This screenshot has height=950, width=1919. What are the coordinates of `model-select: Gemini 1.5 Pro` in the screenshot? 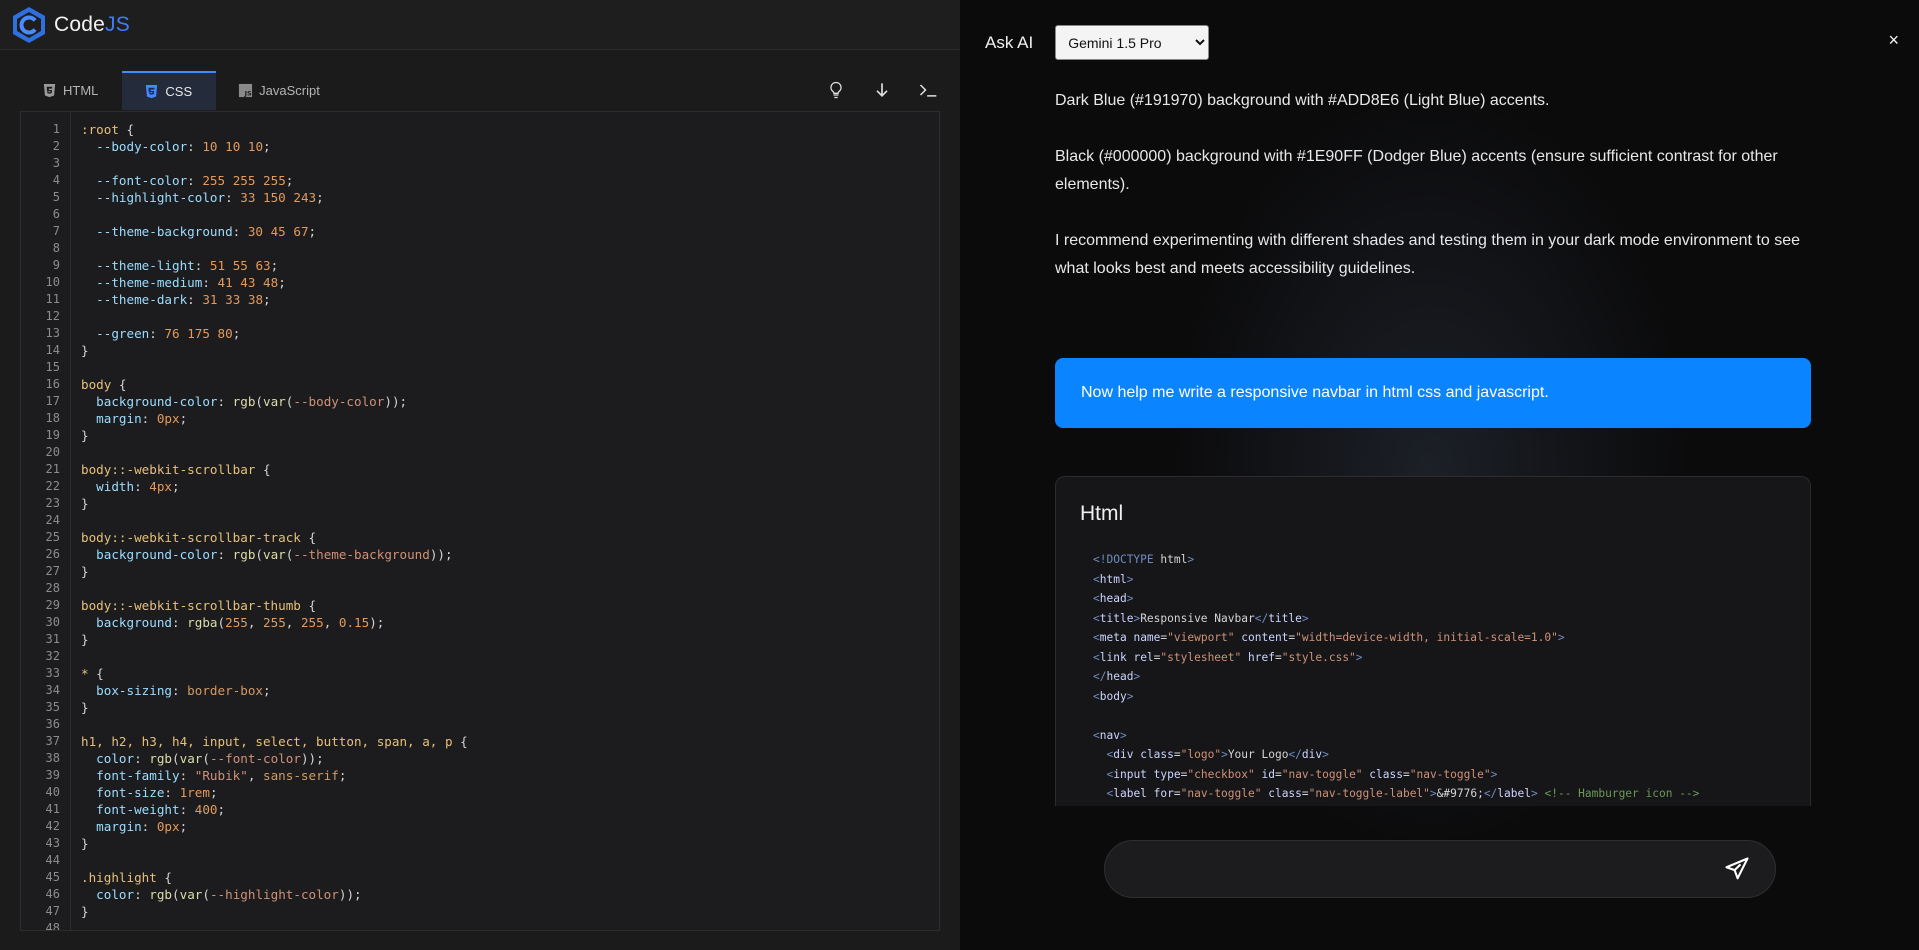 It's located at (1132, 42).